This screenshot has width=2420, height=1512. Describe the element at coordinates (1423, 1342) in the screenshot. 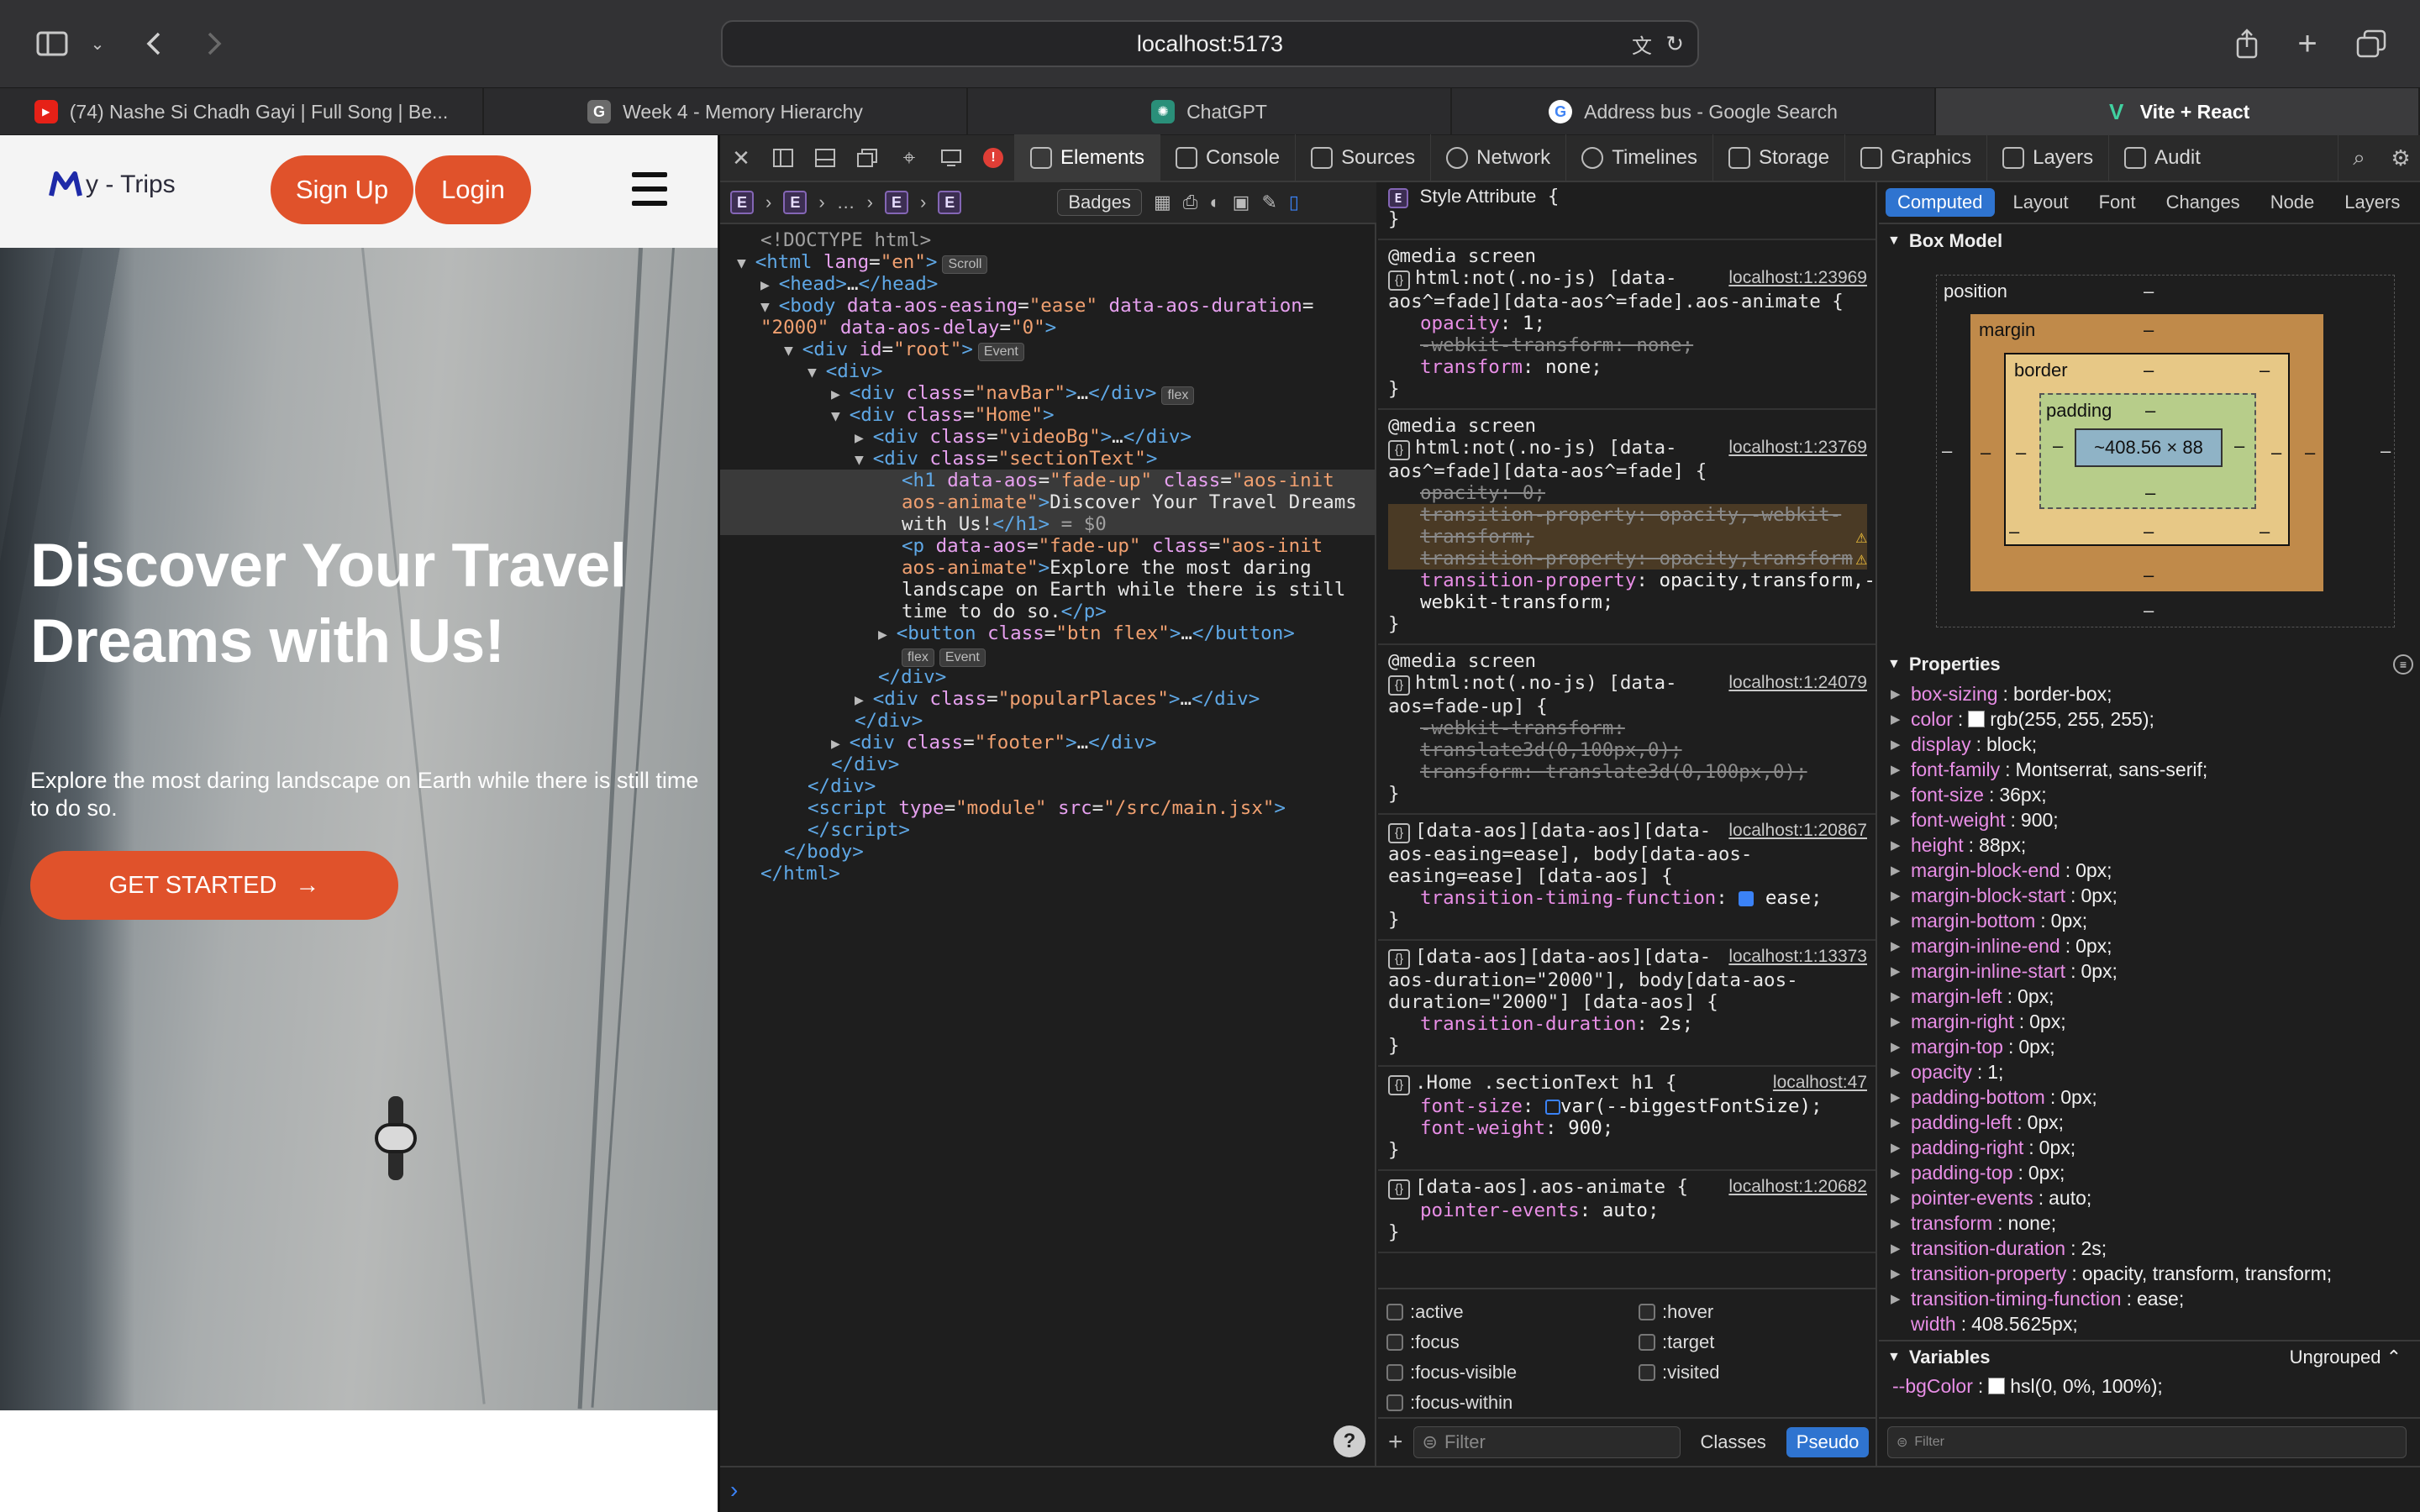

I see `pseudo-focus-checkbox: :focus` at that location.